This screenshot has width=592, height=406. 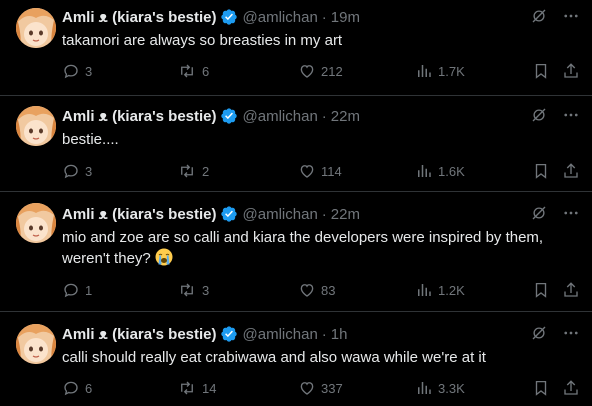 I want to click on reply-button: 1, so click(x=77, y=290).